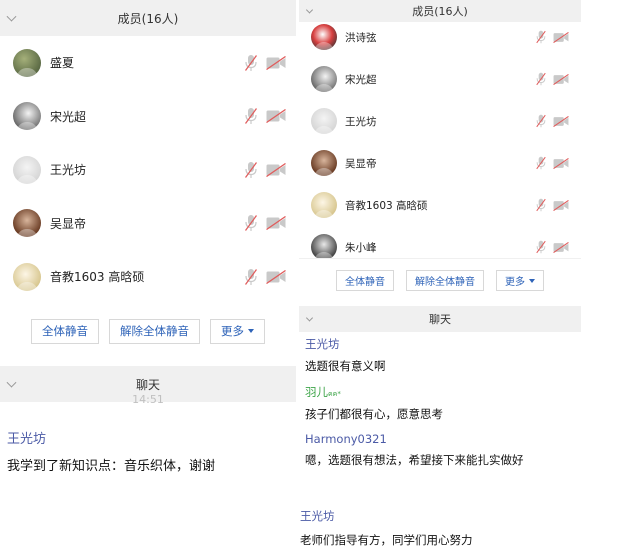 This screenshot has height=560, width=620. What do you see at coordinates (316, 392) in the screenshot?
I see `chat-sender-name: 羽儿` at bounding box center [316, 392].